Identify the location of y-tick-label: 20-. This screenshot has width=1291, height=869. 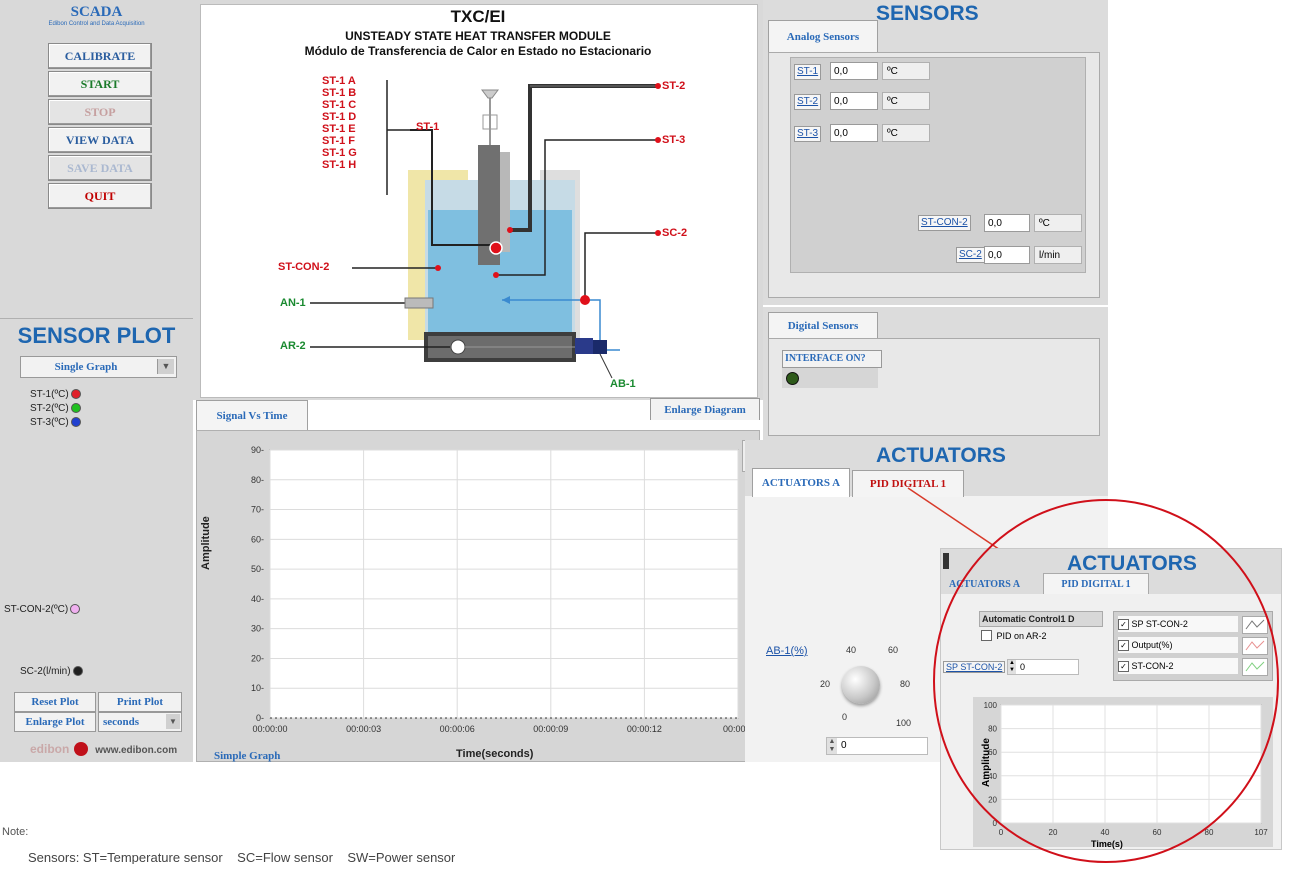
(257, 658).